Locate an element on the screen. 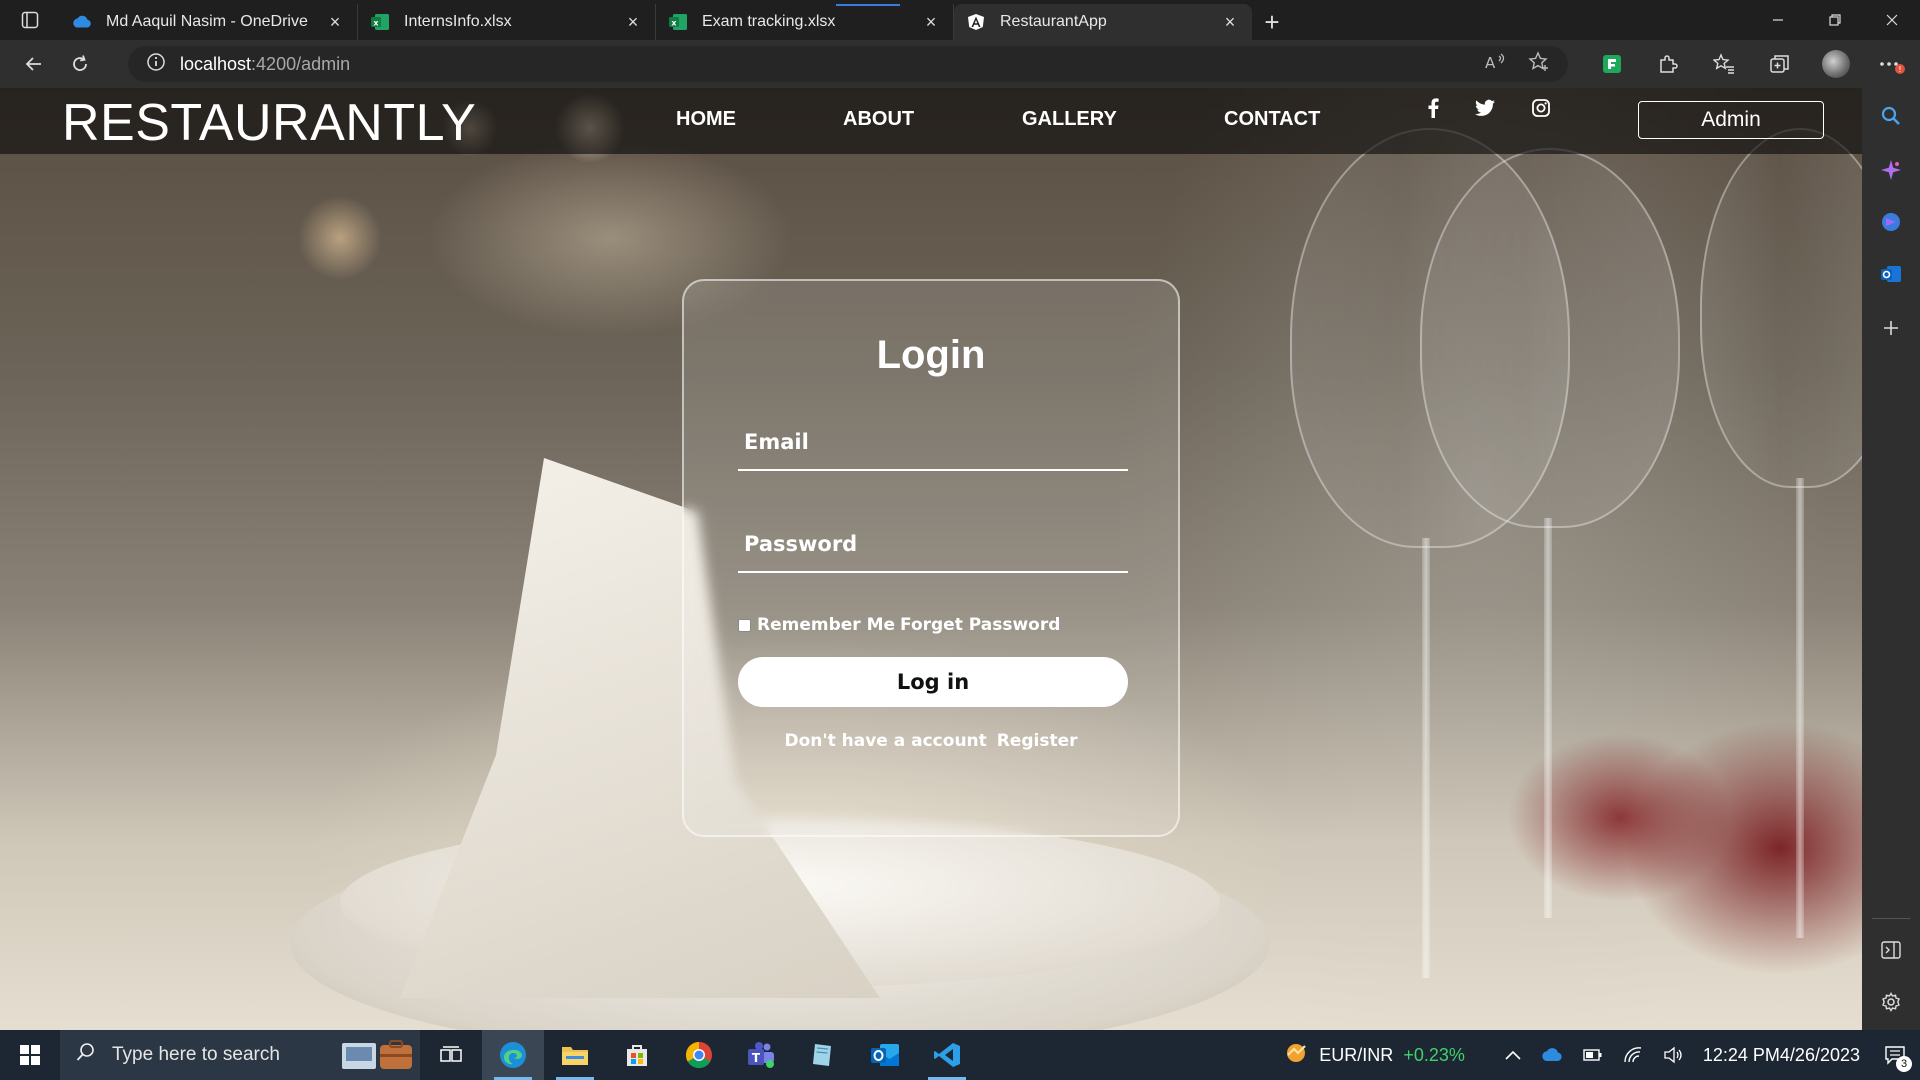 The width and height of the screenshot is (1920, 1080). login-title: Login is located at coordinates (931, 355).